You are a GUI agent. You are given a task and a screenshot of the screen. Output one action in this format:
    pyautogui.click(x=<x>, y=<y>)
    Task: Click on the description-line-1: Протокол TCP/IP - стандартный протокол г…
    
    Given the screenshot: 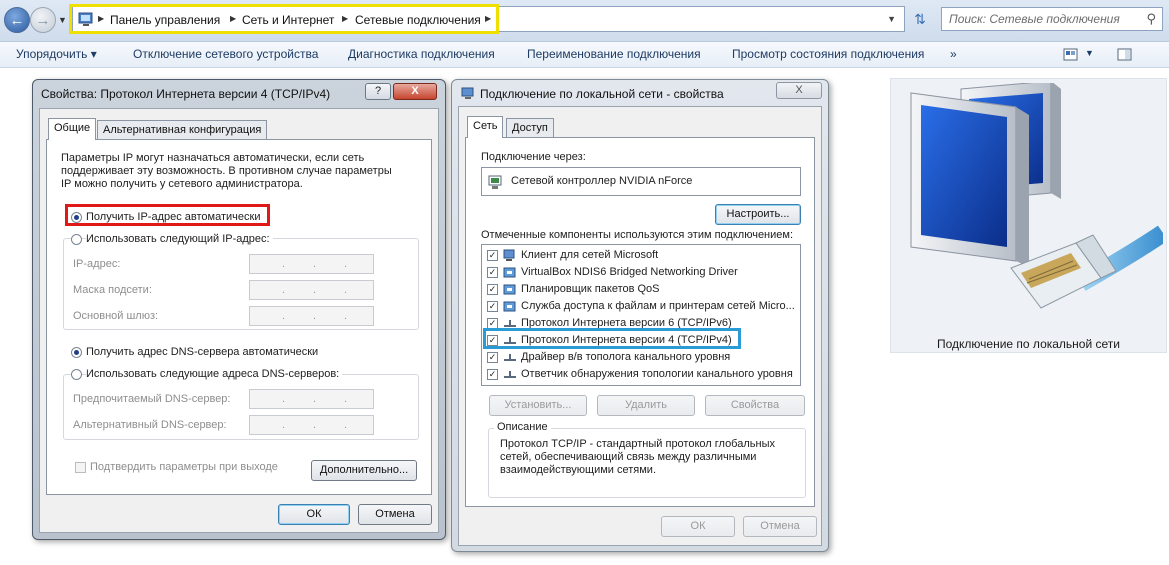 What is the action you would take?
    pyautogui.click(x=637, y=444)
    